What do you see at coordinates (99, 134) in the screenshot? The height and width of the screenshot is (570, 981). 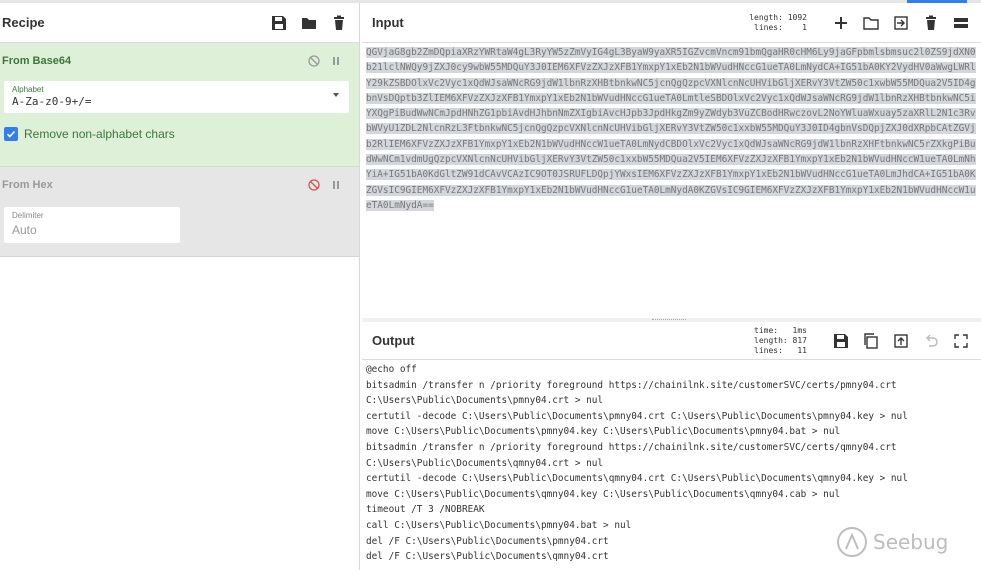 I see `remove-non-alphabet-label: Remove non-alphabet chars` at bounding box center [99, 134].